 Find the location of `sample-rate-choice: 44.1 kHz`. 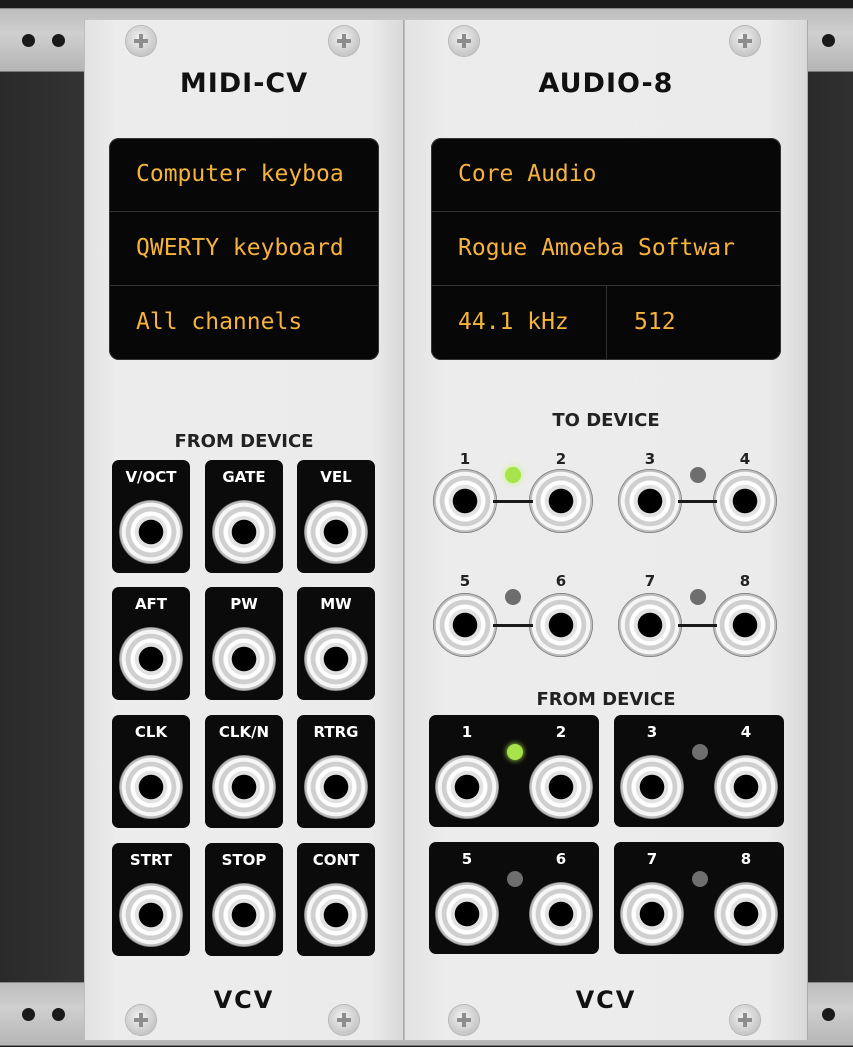

sample-rate-choice: 44.1 kHz is located at coordinates (518, 322).